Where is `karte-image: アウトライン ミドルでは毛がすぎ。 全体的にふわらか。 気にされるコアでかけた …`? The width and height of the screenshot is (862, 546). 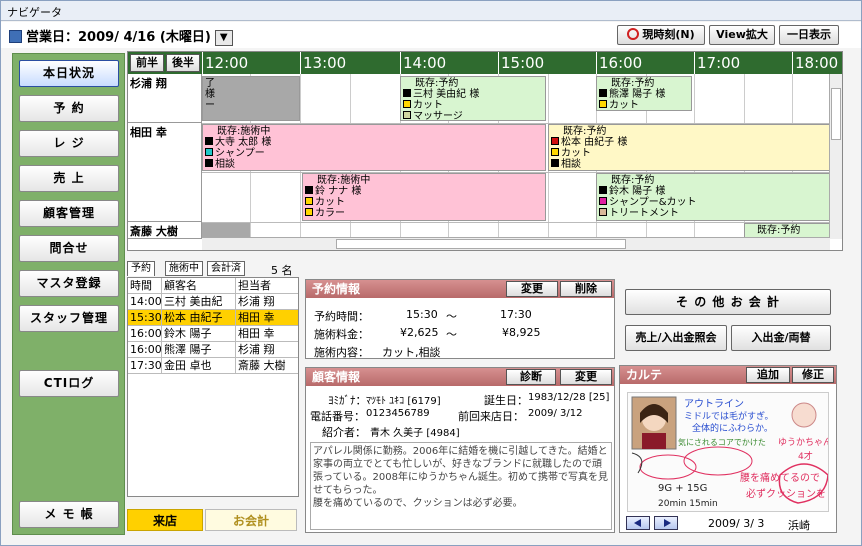
karte-image: アウトライン ミドルでは毛がすぎ。 全体的にふわらか。 気にされるコアでかけた … is located at coordinates (728, 452).